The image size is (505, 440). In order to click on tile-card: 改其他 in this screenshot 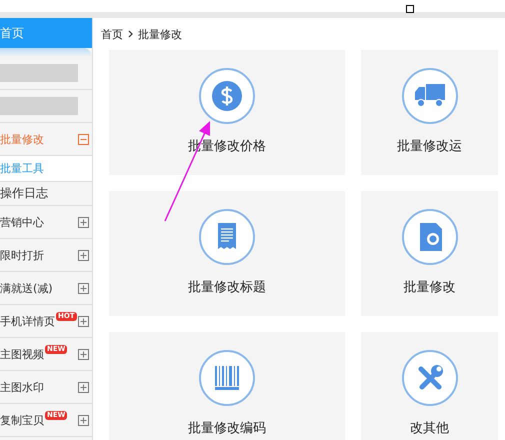, I will do `click(429, 386)`.